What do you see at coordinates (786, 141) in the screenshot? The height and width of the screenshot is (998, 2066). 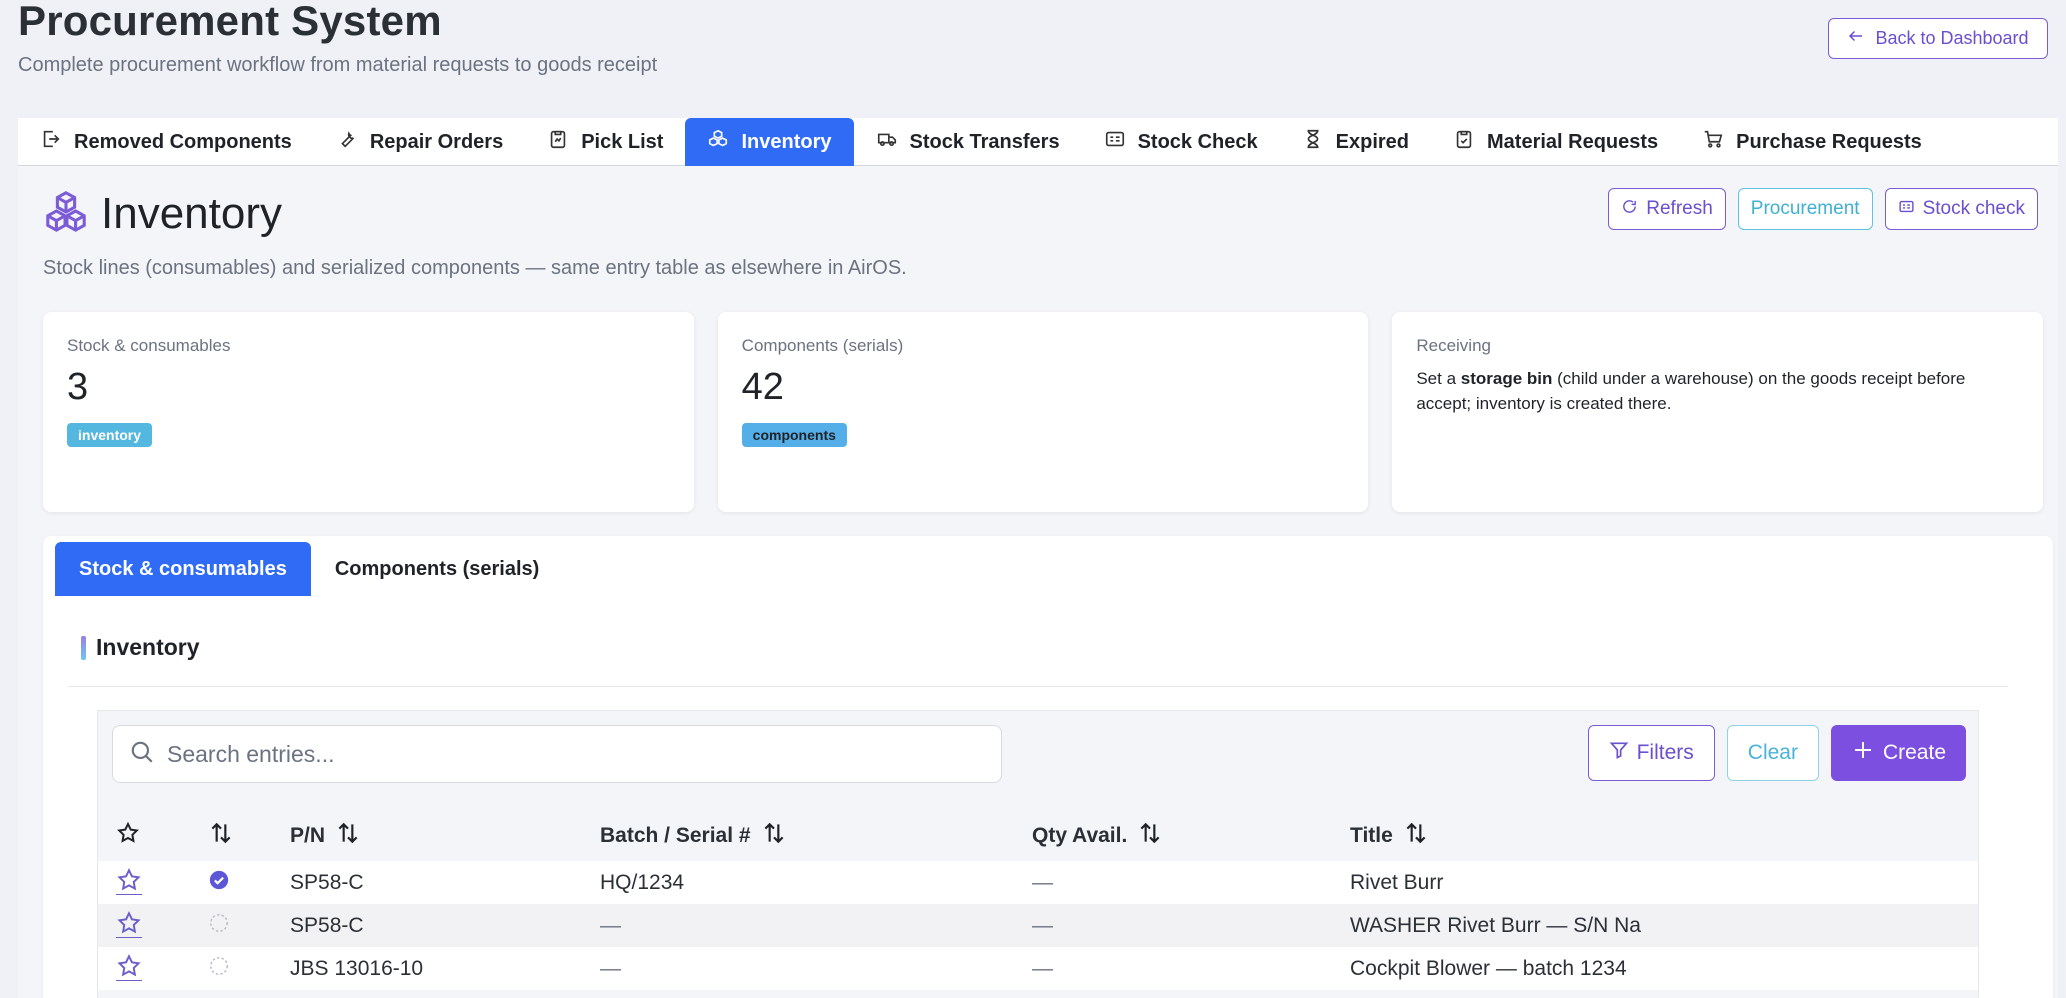 I see `tab-label: Inventory` at bounding box center [786, 141].